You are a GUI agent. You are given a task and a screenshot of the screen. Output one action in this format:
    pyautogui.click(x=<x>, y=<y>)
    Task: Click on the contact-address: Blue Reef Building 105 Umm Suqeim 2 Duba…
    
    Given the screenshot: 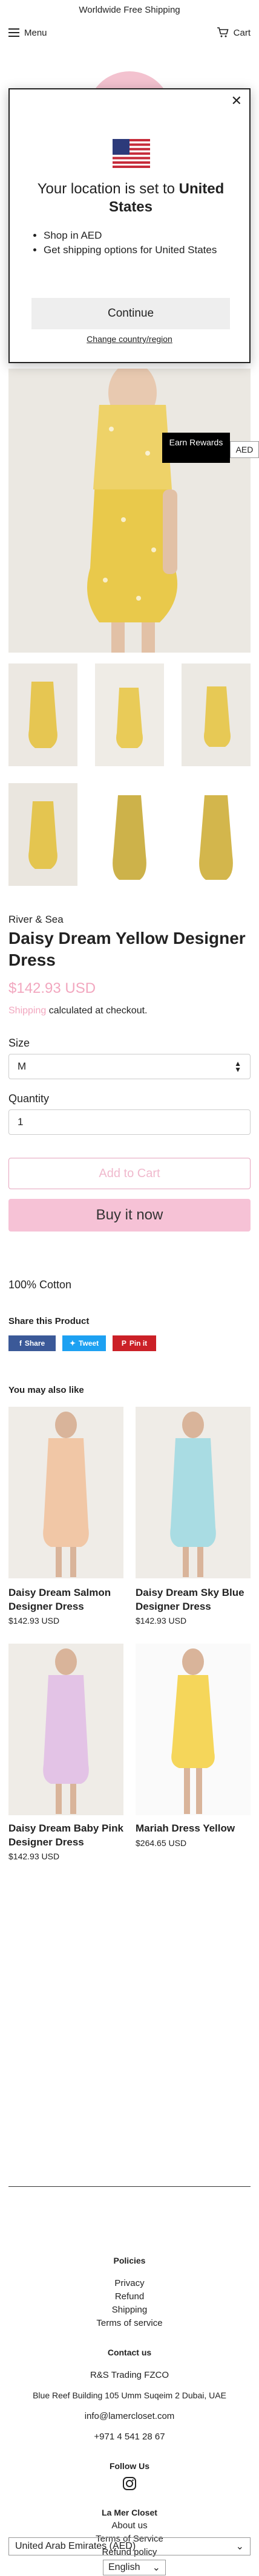 What is the action you would take?
    pyautogui.click(x=129, y=2395)
    